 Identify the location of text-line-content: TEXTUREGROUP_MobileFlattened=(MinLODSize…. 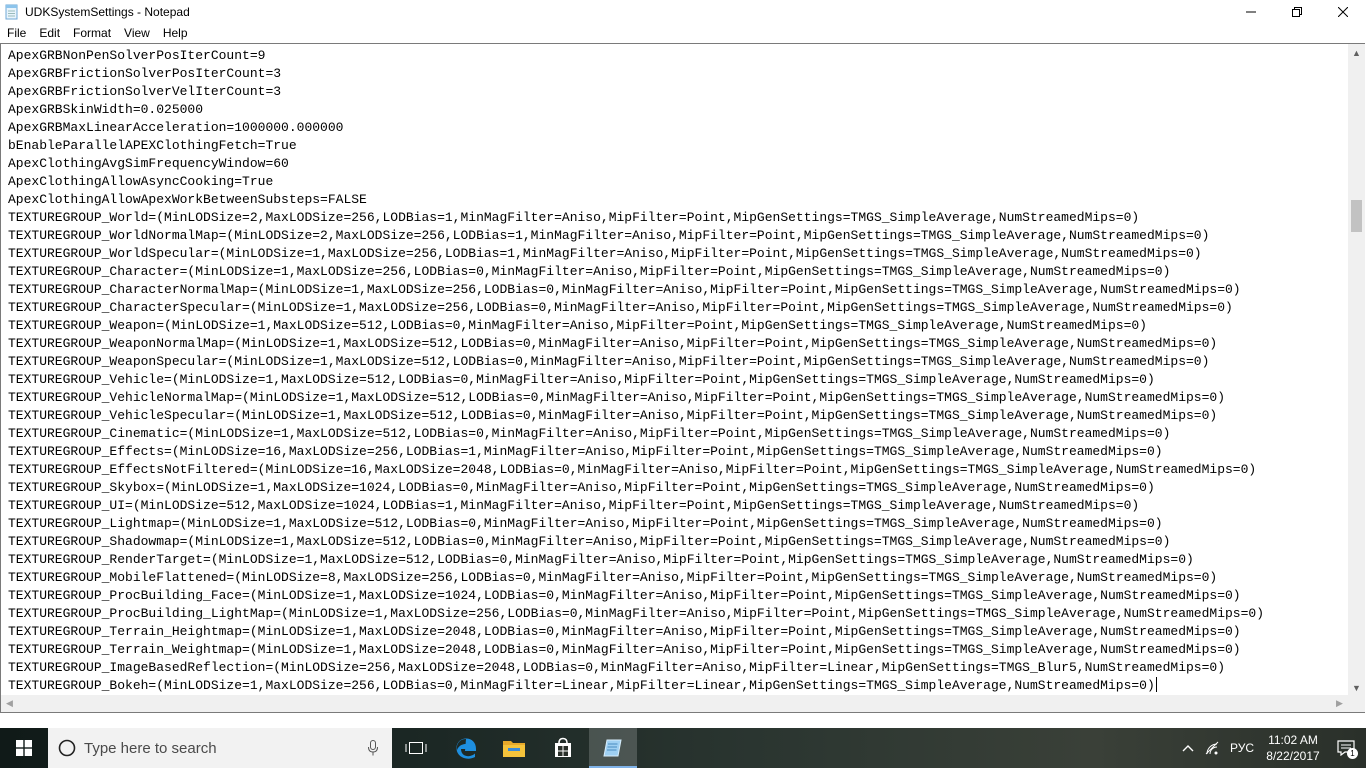
(613, 577).